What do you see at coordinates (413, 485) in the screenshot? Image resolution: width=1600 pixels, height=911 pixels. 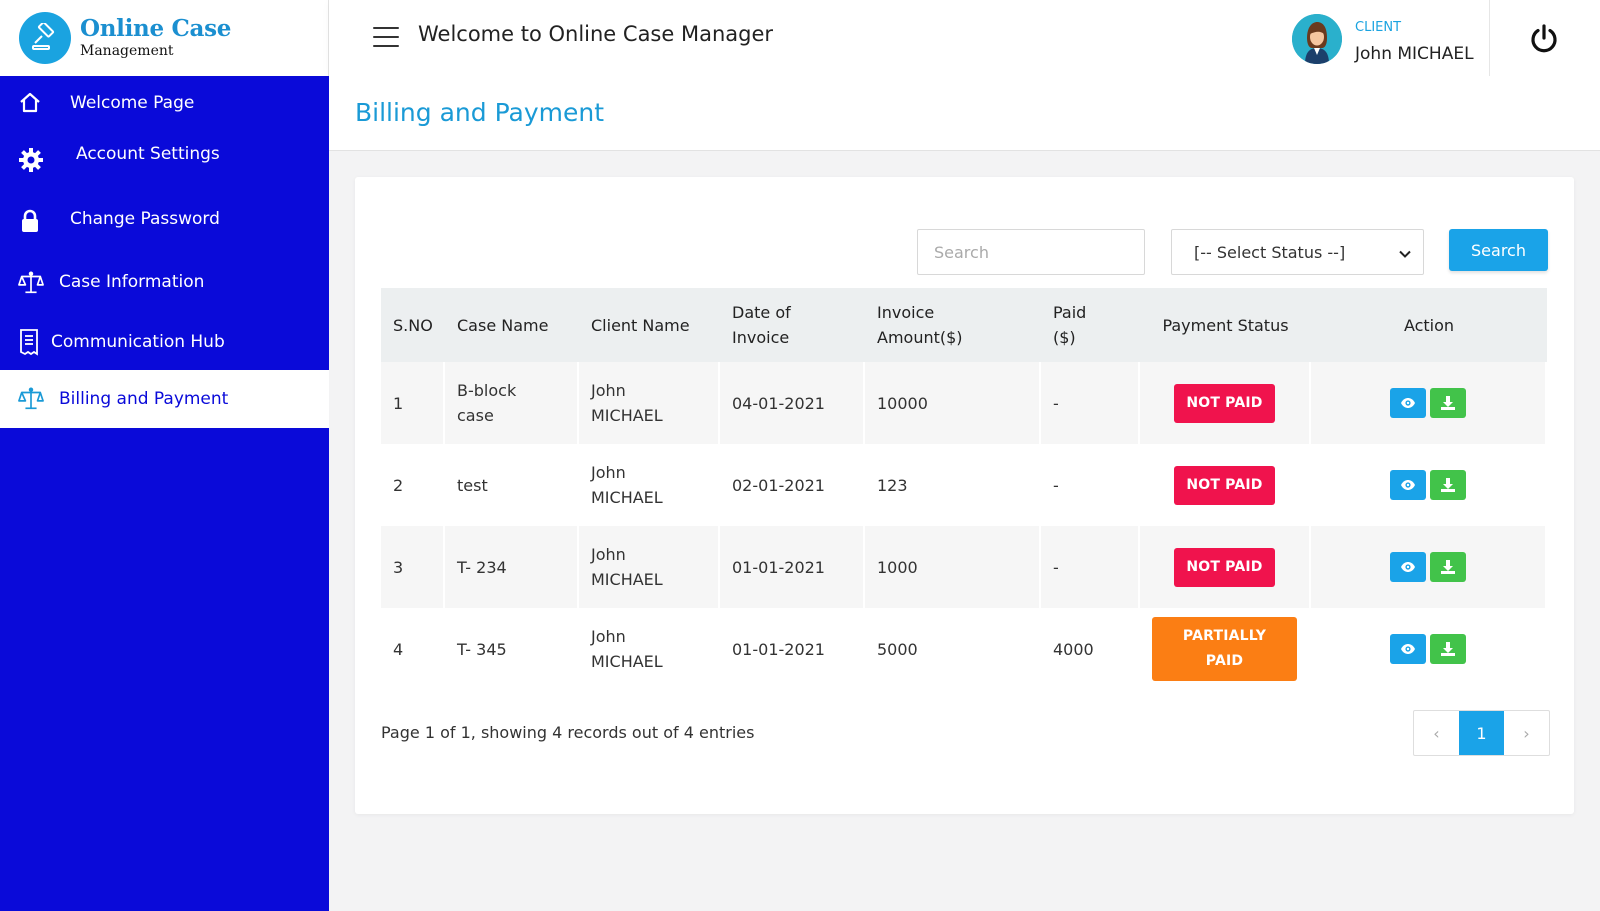 I see `cell-sno: 2` at bounding box center [413, 485].